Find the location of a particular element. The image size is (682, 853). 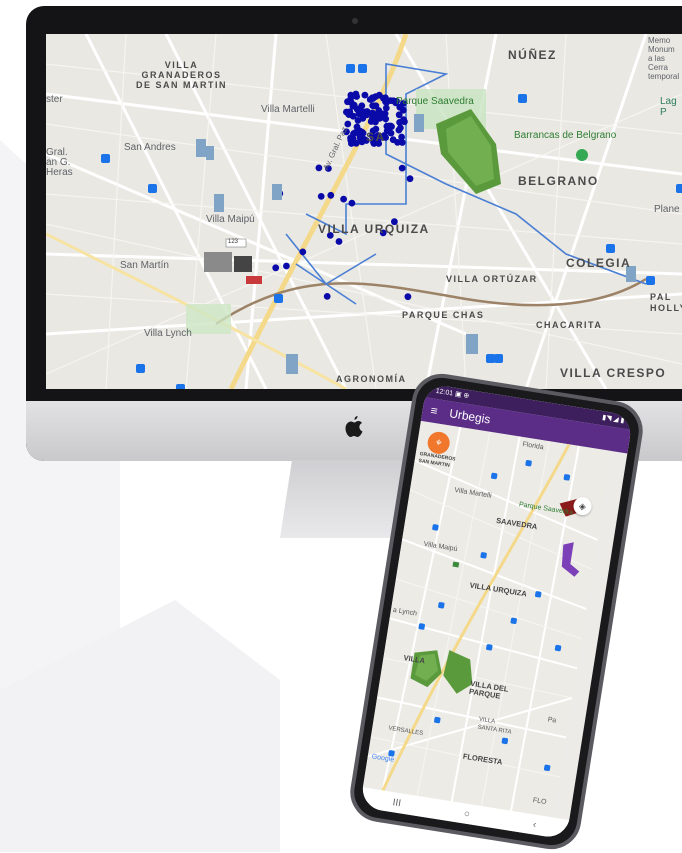

label-gral-heras: Gral. an G. Heras is located at coordinates (59, 162).